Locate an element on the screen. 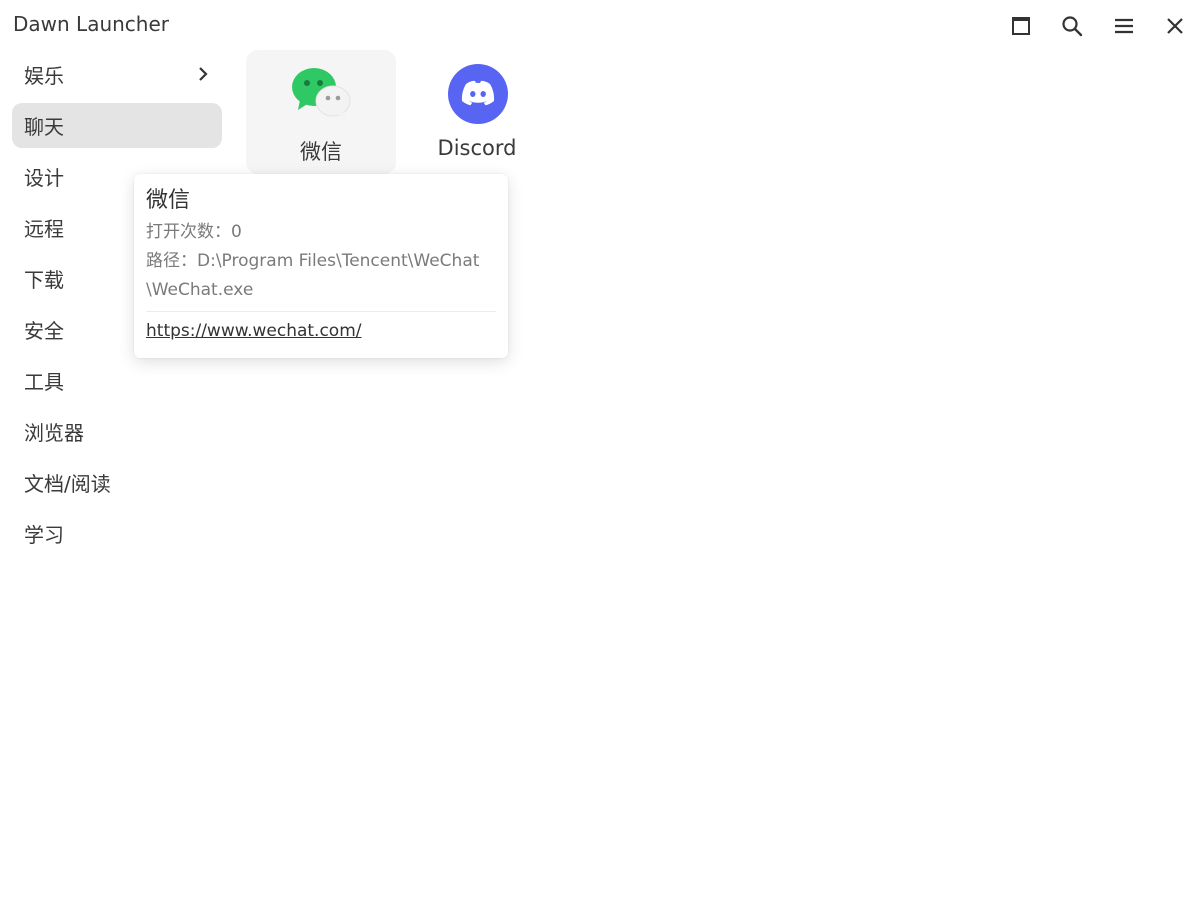 The width and height of the screenshot is (1200, 900). menu-button is located at coordinates (1124, 26).